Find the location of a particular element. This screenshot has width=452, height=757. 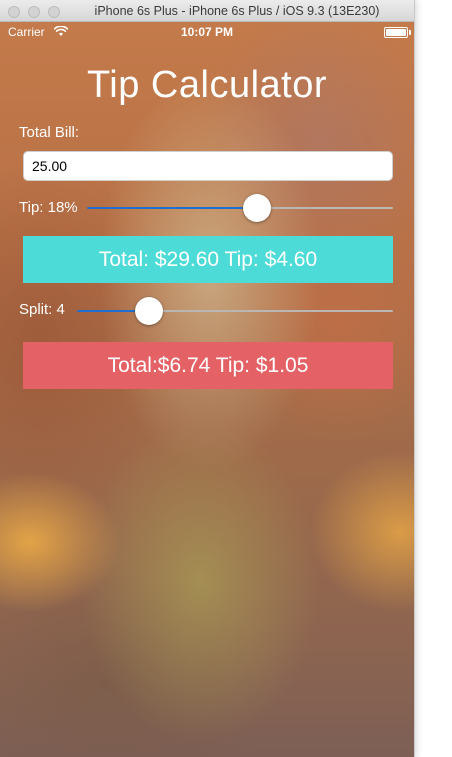

tip-slider-thumb is located at coordinates (257, 208).